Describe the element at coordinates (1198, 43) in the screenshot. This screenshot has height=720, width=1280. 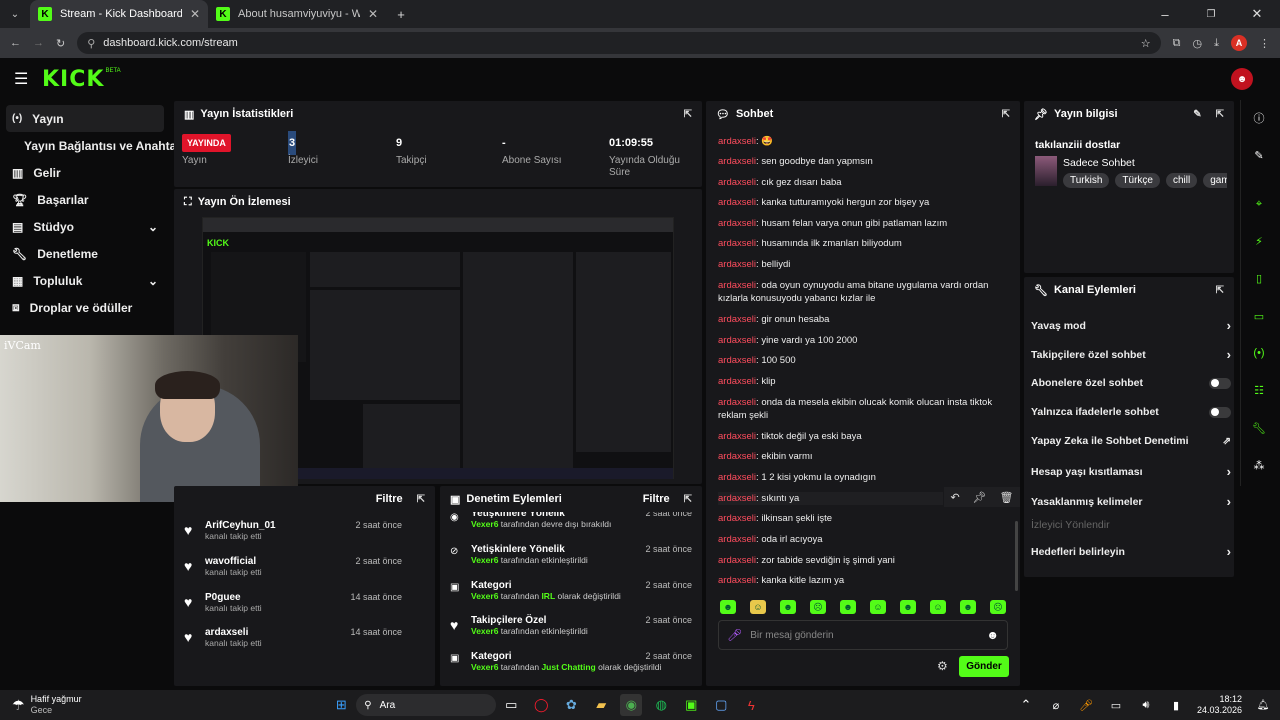
I see `history-icon: ◷` at that location.